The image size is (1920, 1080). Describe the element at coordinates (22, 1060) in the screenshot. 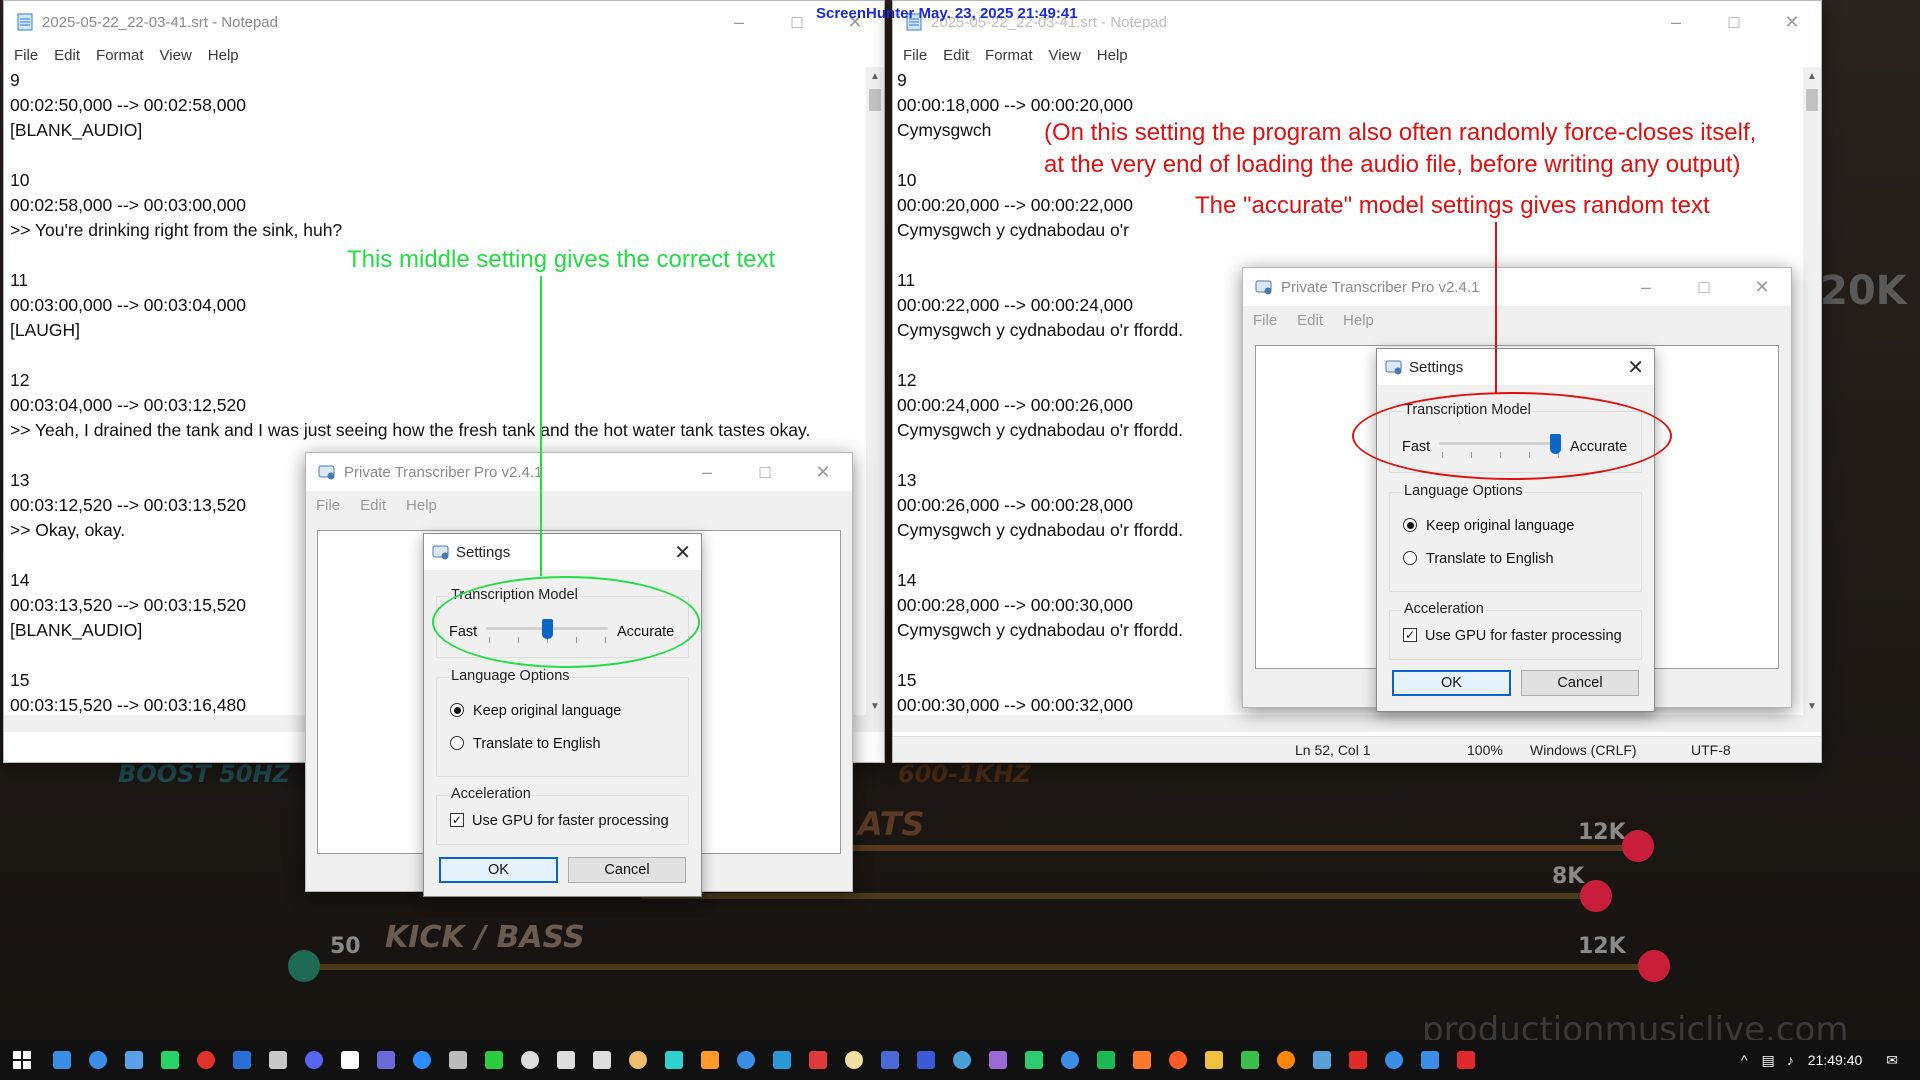

I see `start-windows-icon` at that location.